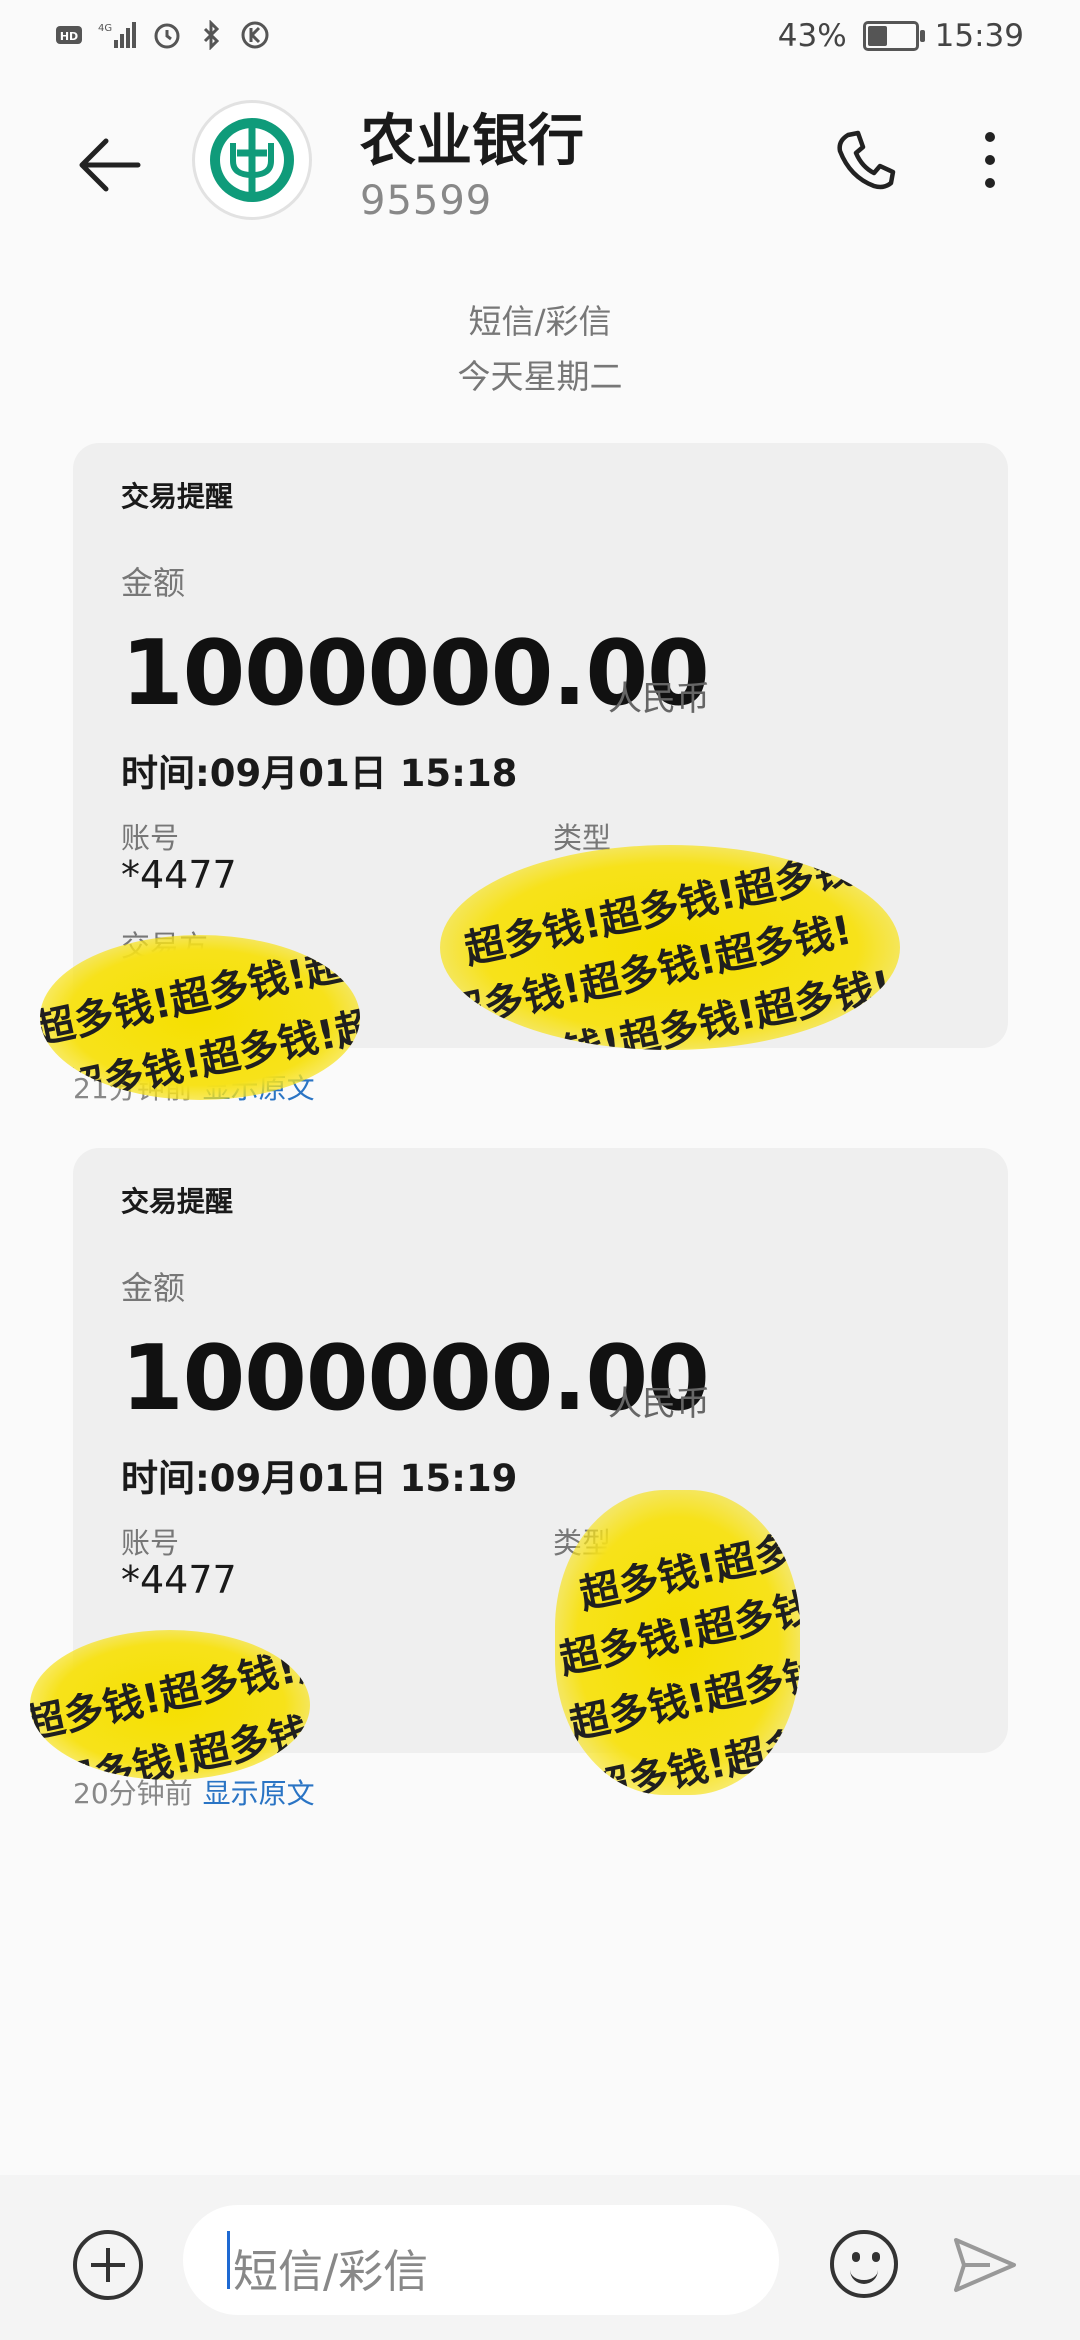  I want to click on conversation-header: 农业银行 95599, so click(540, 175).